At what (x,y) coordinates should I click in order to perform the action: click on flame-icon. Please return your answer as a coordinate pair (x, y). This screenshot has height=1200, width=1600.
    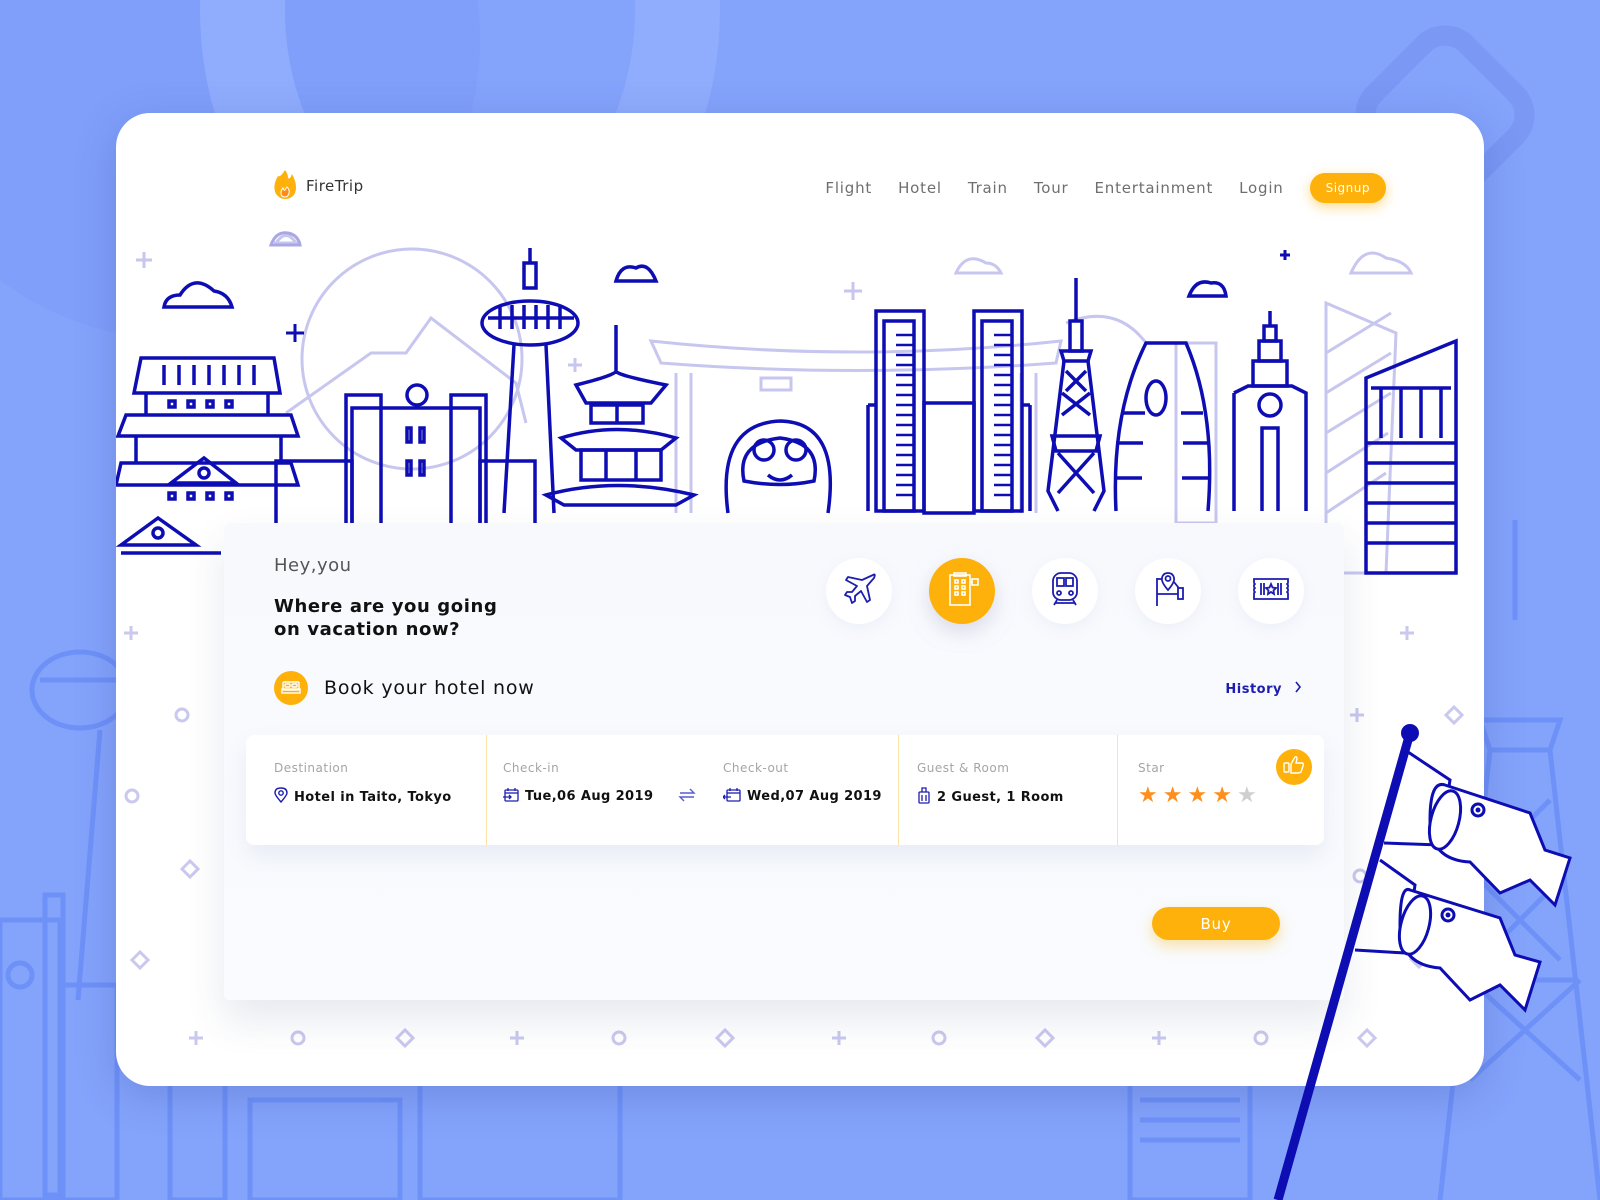
    Looking at the image, I should click on (285, 186).